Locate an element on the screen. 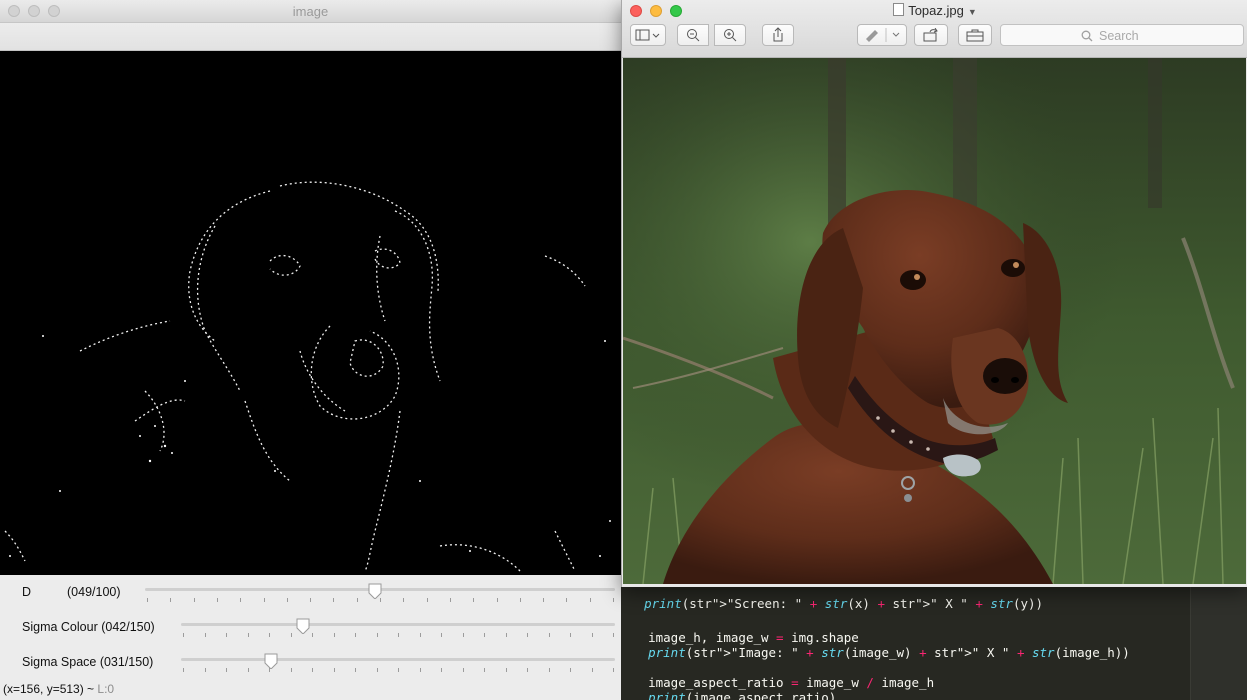  pyramid-level: L:0 is located at coordinates (106, 689).